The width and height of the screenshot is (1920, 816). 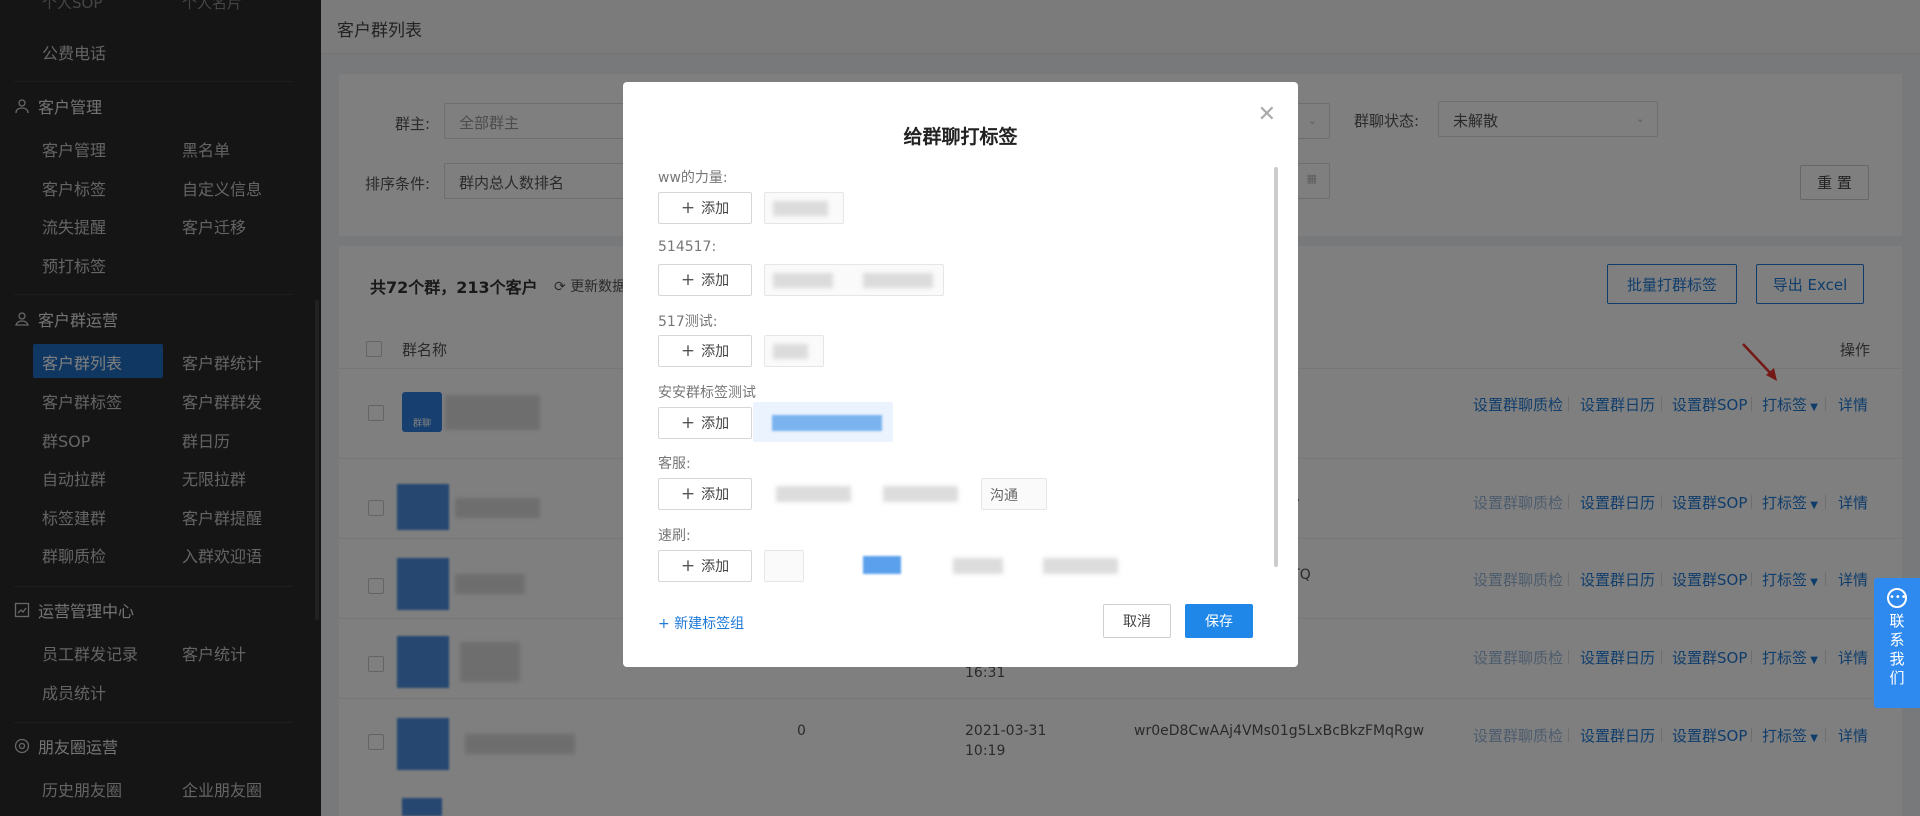 What do you see at coordinates (693, 178) in the screenshot?
I see `tag-group-label: ww的力量:` at bounding box center [693, 178].